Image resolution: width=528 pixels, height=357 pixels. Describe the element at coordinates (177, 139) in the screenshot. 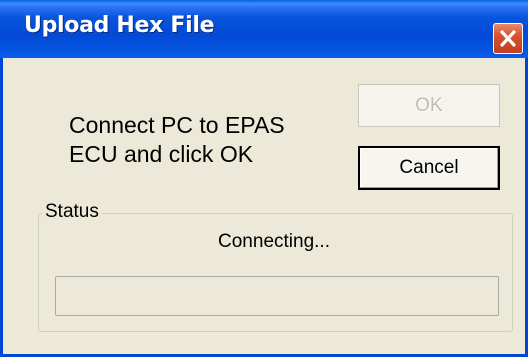

I see `instruction-text: Connect PC to EPAS ECU and click OK` at that location.